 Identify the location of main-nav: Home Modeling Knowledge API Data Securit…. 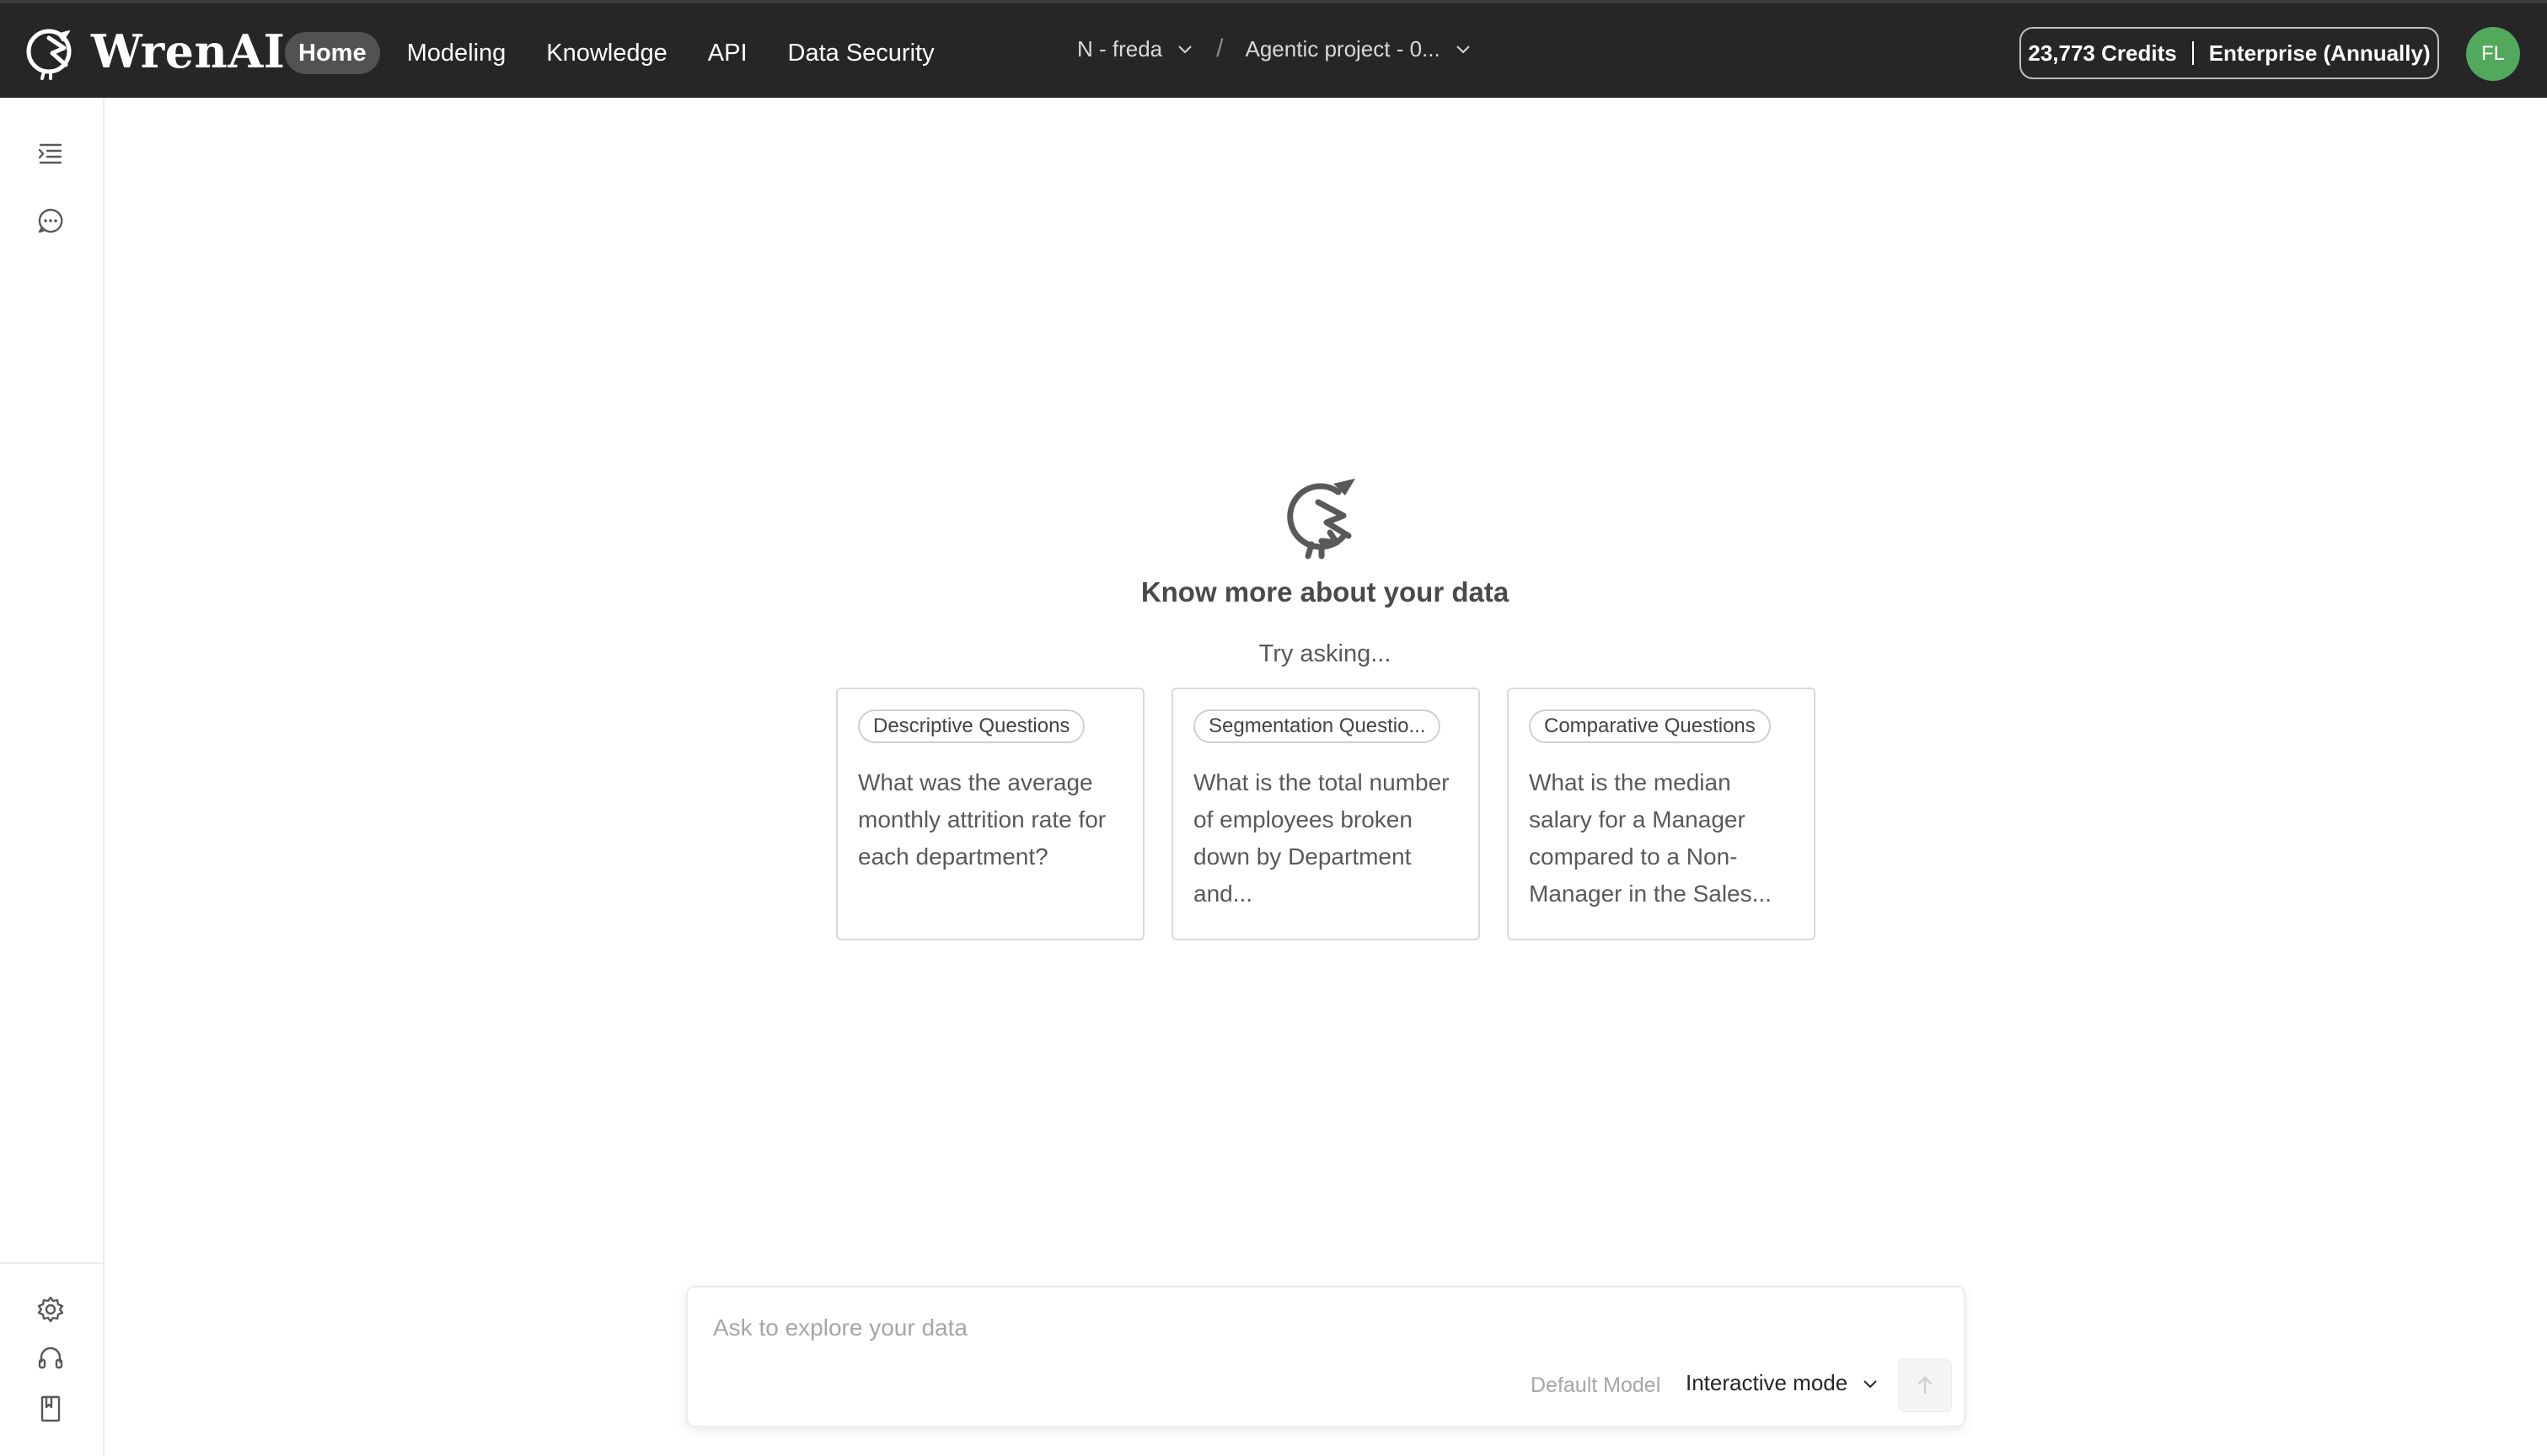
(623, 53).